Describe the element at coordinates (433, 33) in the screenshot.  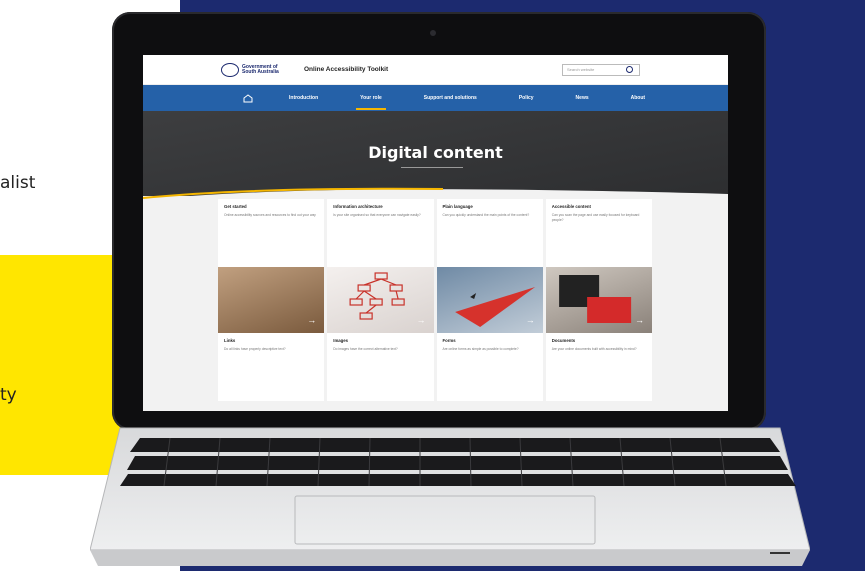
I see `camera-icon` at that location.